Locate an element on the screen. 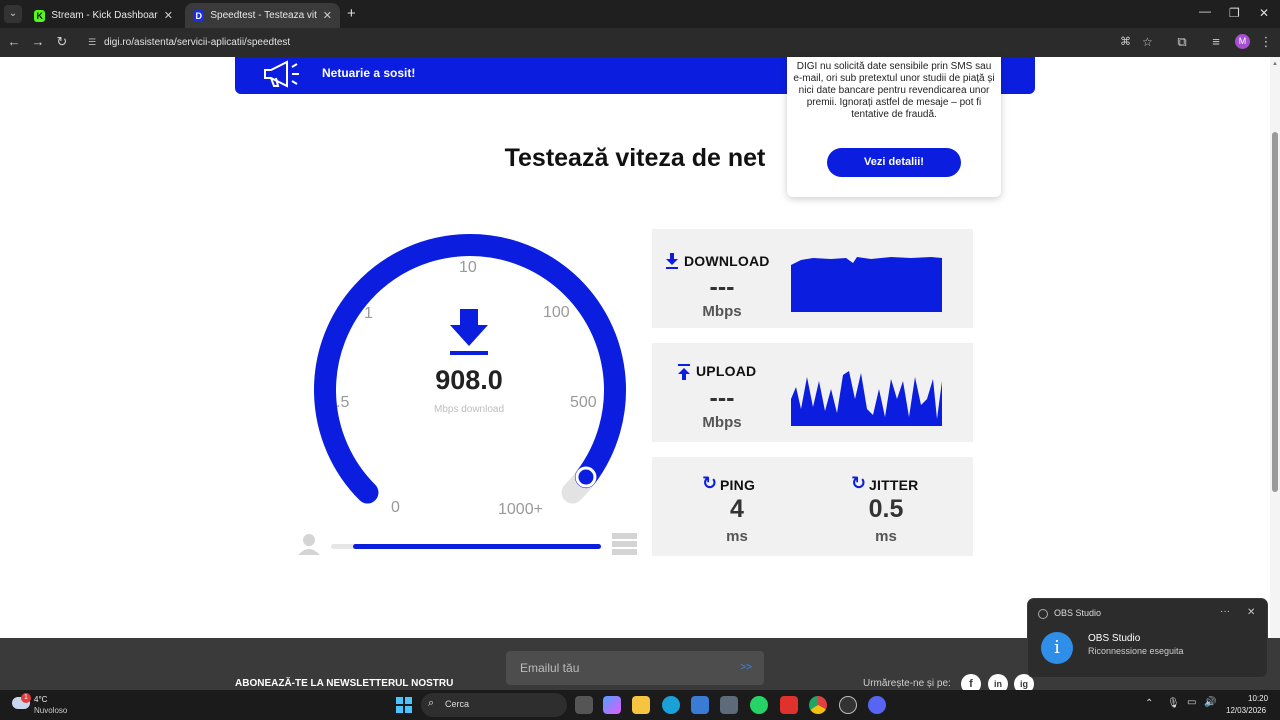 This screenshot has width=1280, height=720. page-title: Testează viteza de net is located at coordinates (635, 158).